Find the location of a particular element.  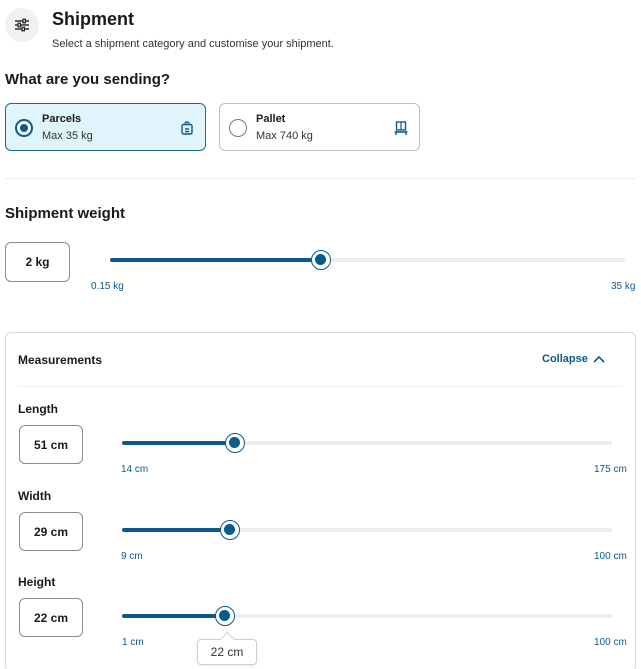

length-slider-track is located at coordinates (367, 443).